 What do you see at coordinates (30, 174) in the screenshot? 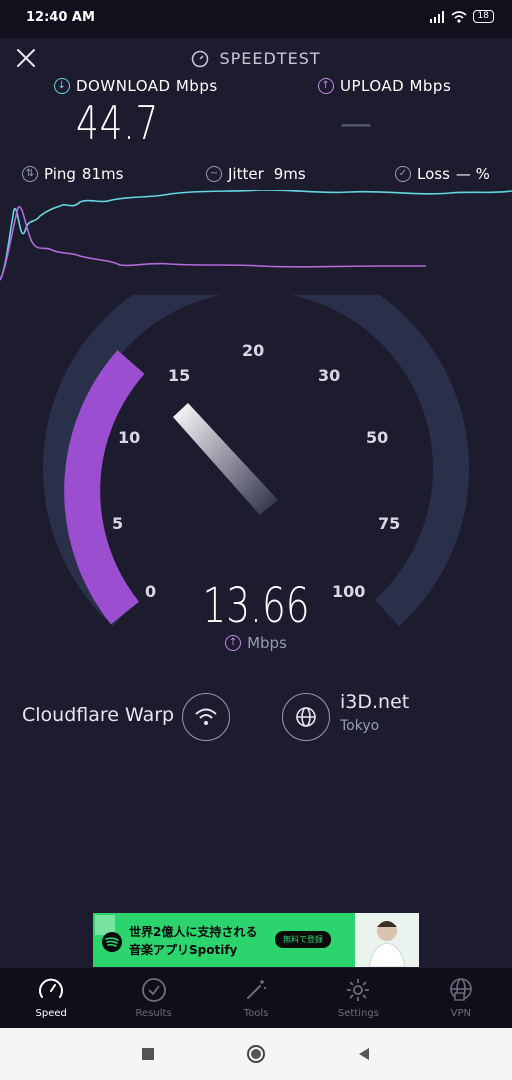
I see `ping-icon: ⇅` at bounding box center [30, 174].